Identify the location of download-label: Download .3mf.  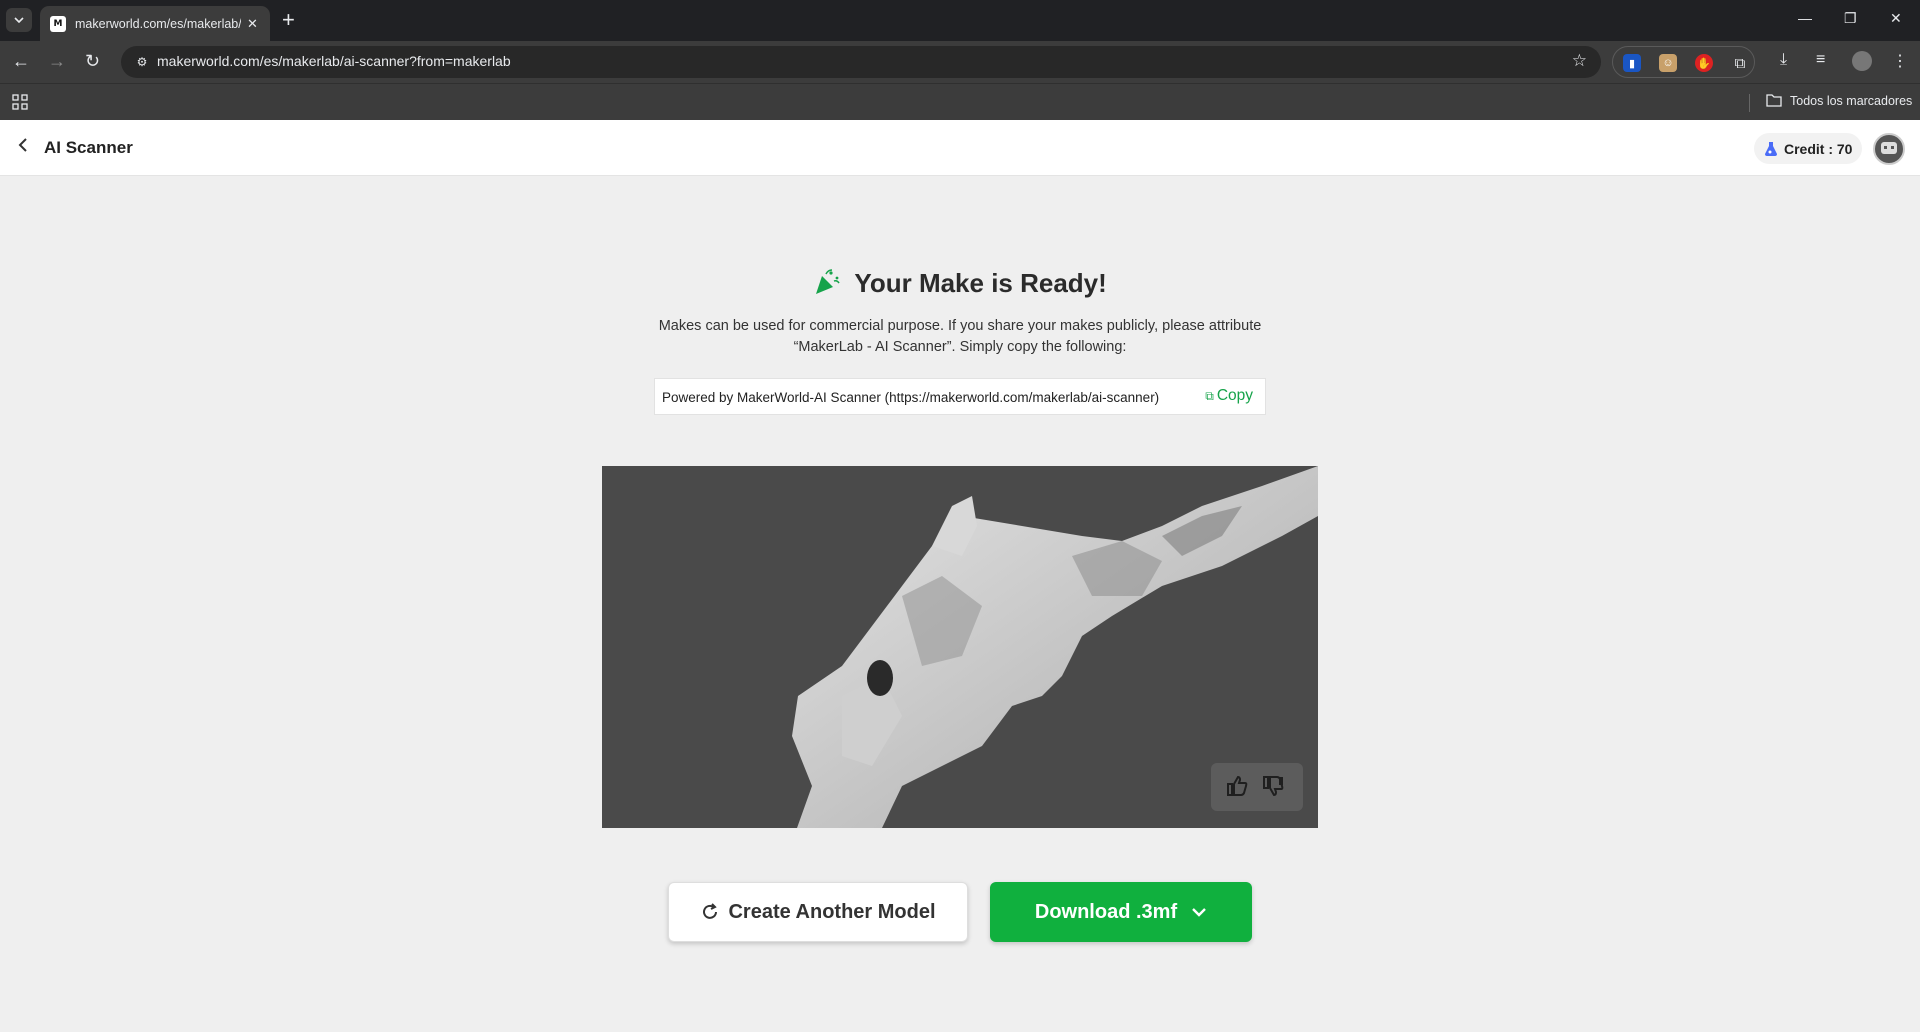
(1106, 911).